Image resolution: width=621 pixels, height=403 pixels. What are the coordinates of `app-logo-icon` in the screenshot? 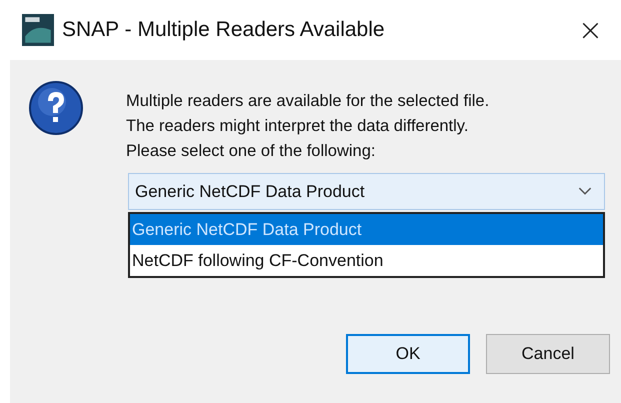 It's located at (38, 30).